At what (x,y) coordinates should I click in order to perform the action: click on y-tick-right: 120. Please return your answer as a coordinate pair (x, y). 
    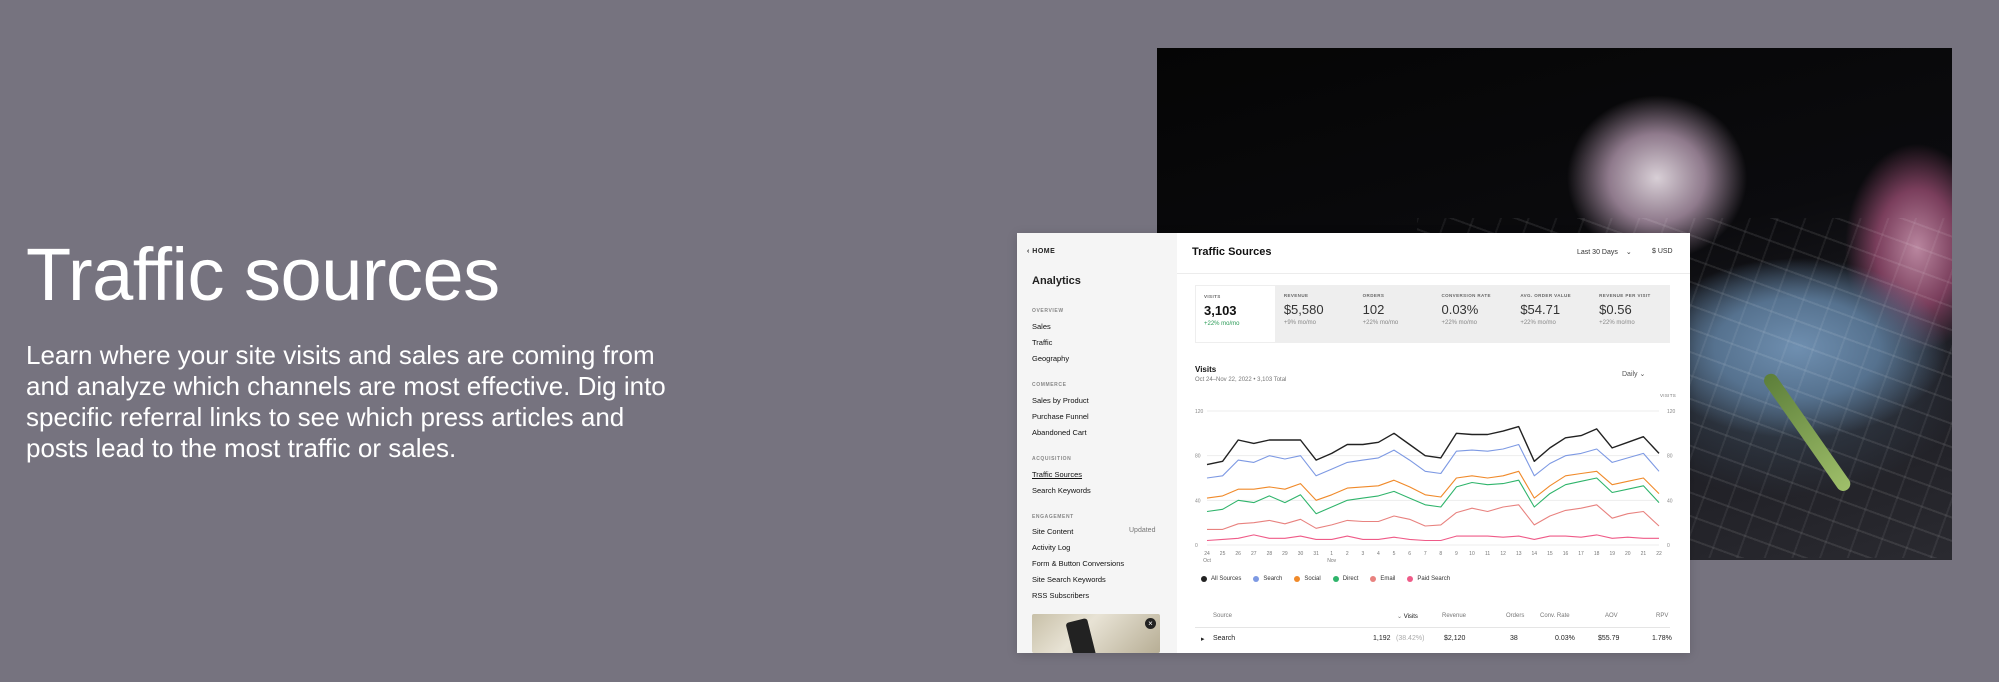
    Looking at the image, I should click on (1671, 412).